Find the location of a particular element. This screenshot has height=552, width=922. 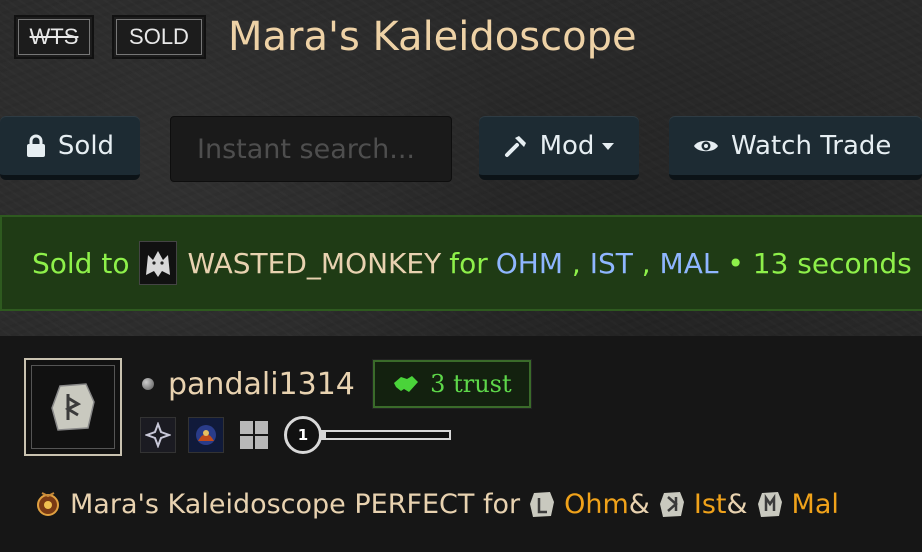

windows-icon is located at coordinates (254, 435).